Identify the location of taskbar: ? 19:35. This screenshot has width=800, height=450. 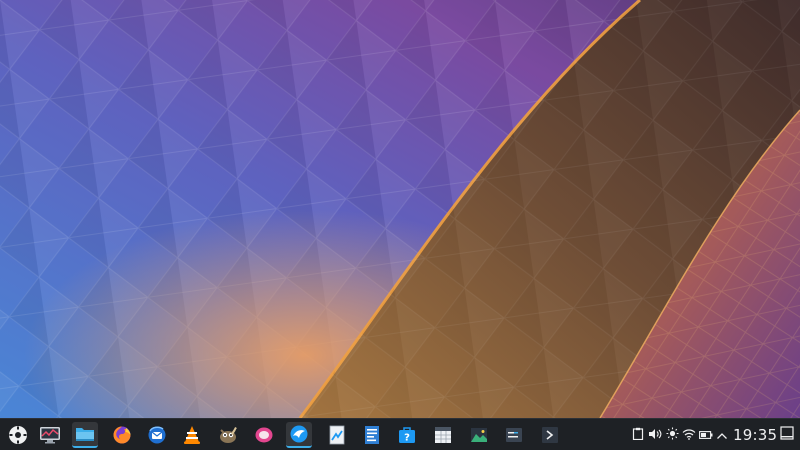
(400, 434).